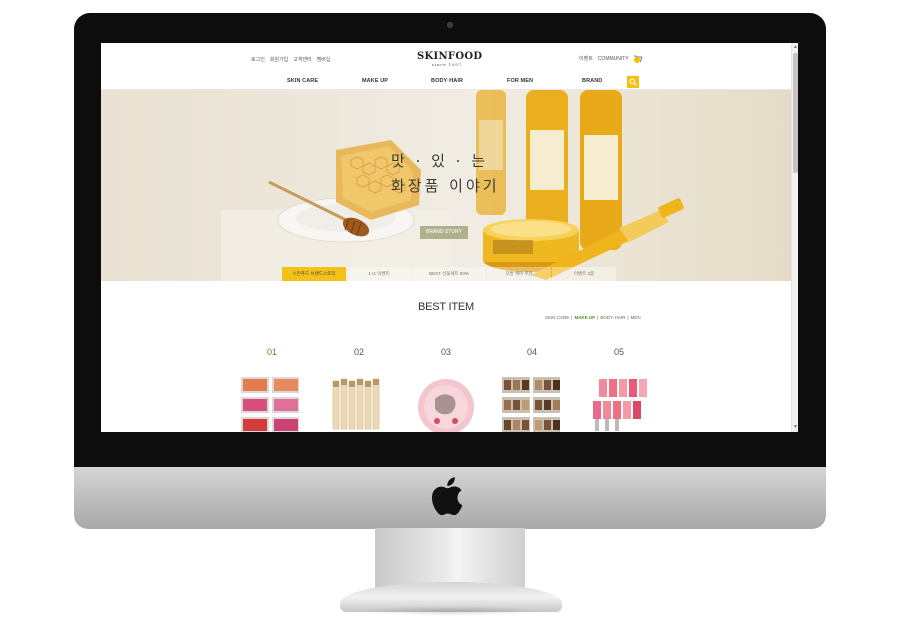 The height and width of the screenshot is (633, 900). I want to click on hero-headline-1: 맛 · 있 · 는, so click(440, 161).